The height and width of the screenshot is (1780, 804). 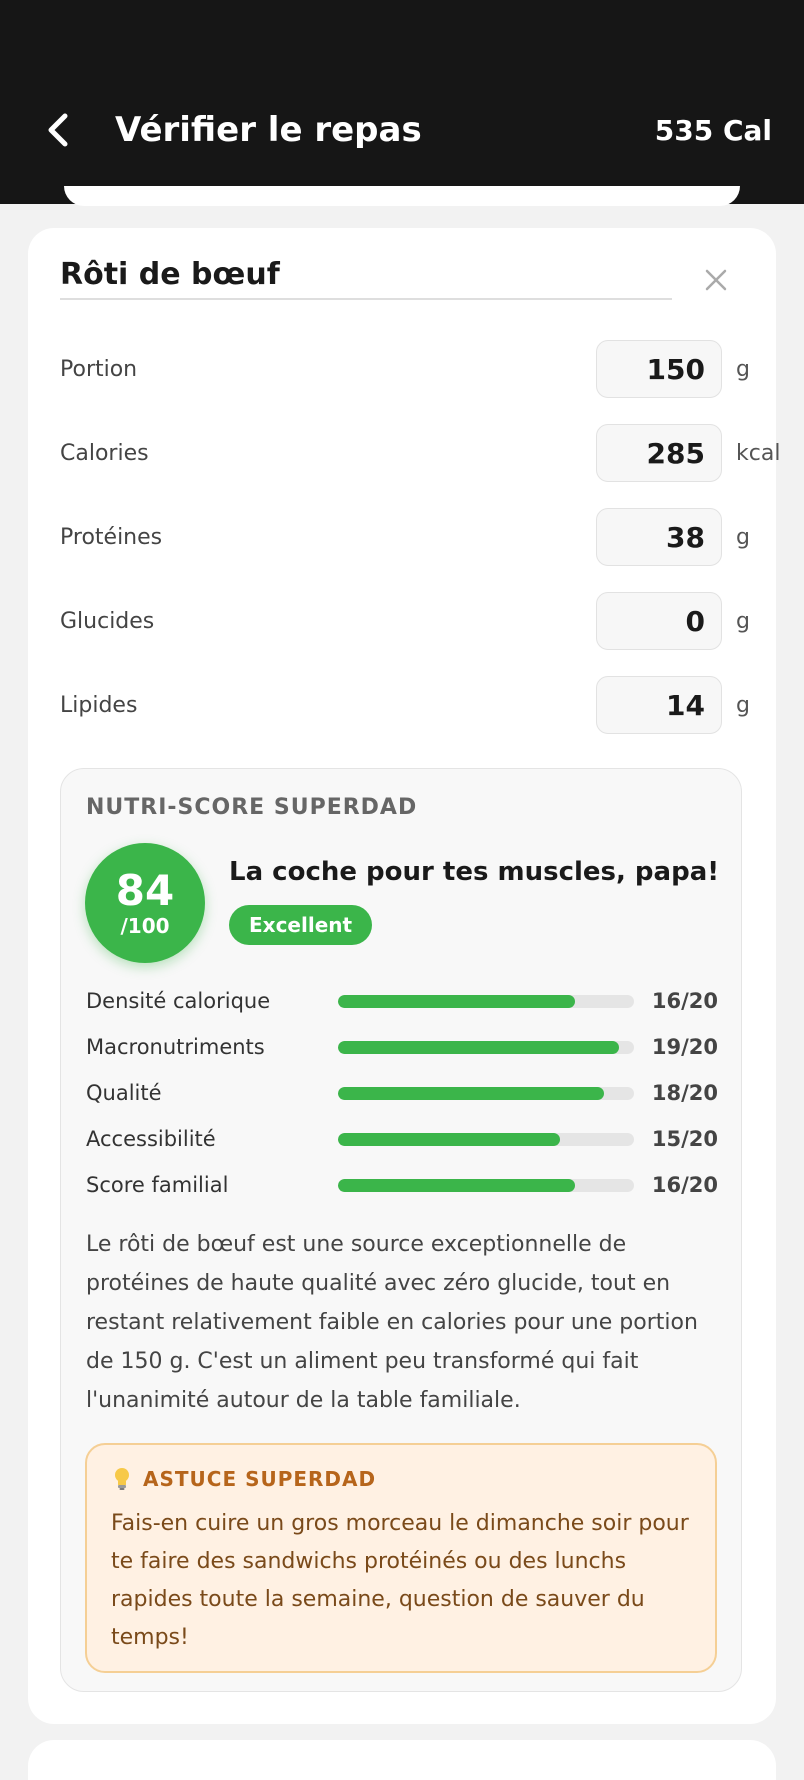 What do you see at coordinates (301, 925) in the screenshot?
I see `score-badge: Excellent` at bounding box center [301, 925].